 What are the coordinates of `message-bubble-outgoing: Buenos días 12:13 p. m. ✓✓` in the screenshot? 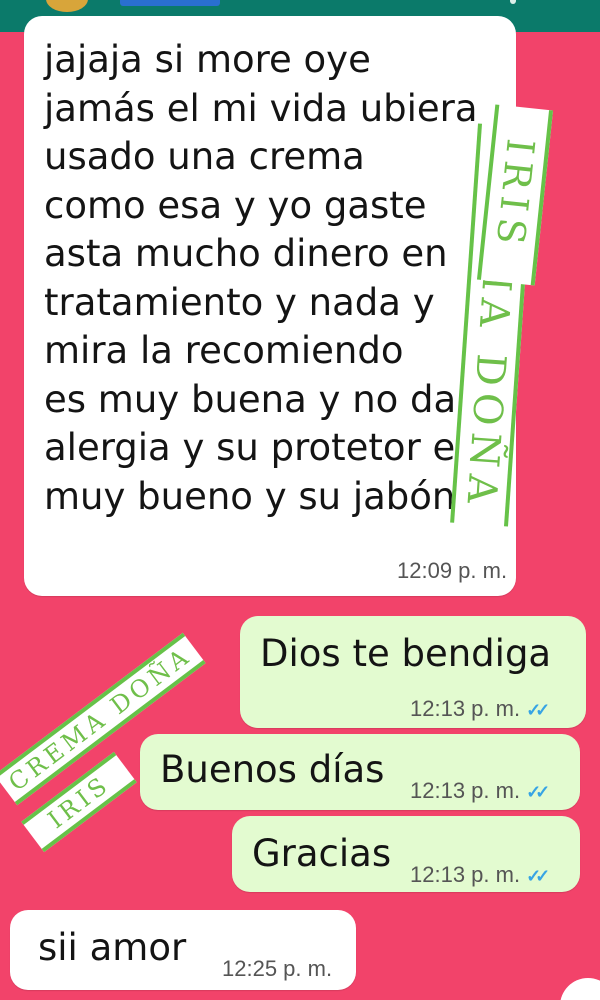 It's located at (360, 772).